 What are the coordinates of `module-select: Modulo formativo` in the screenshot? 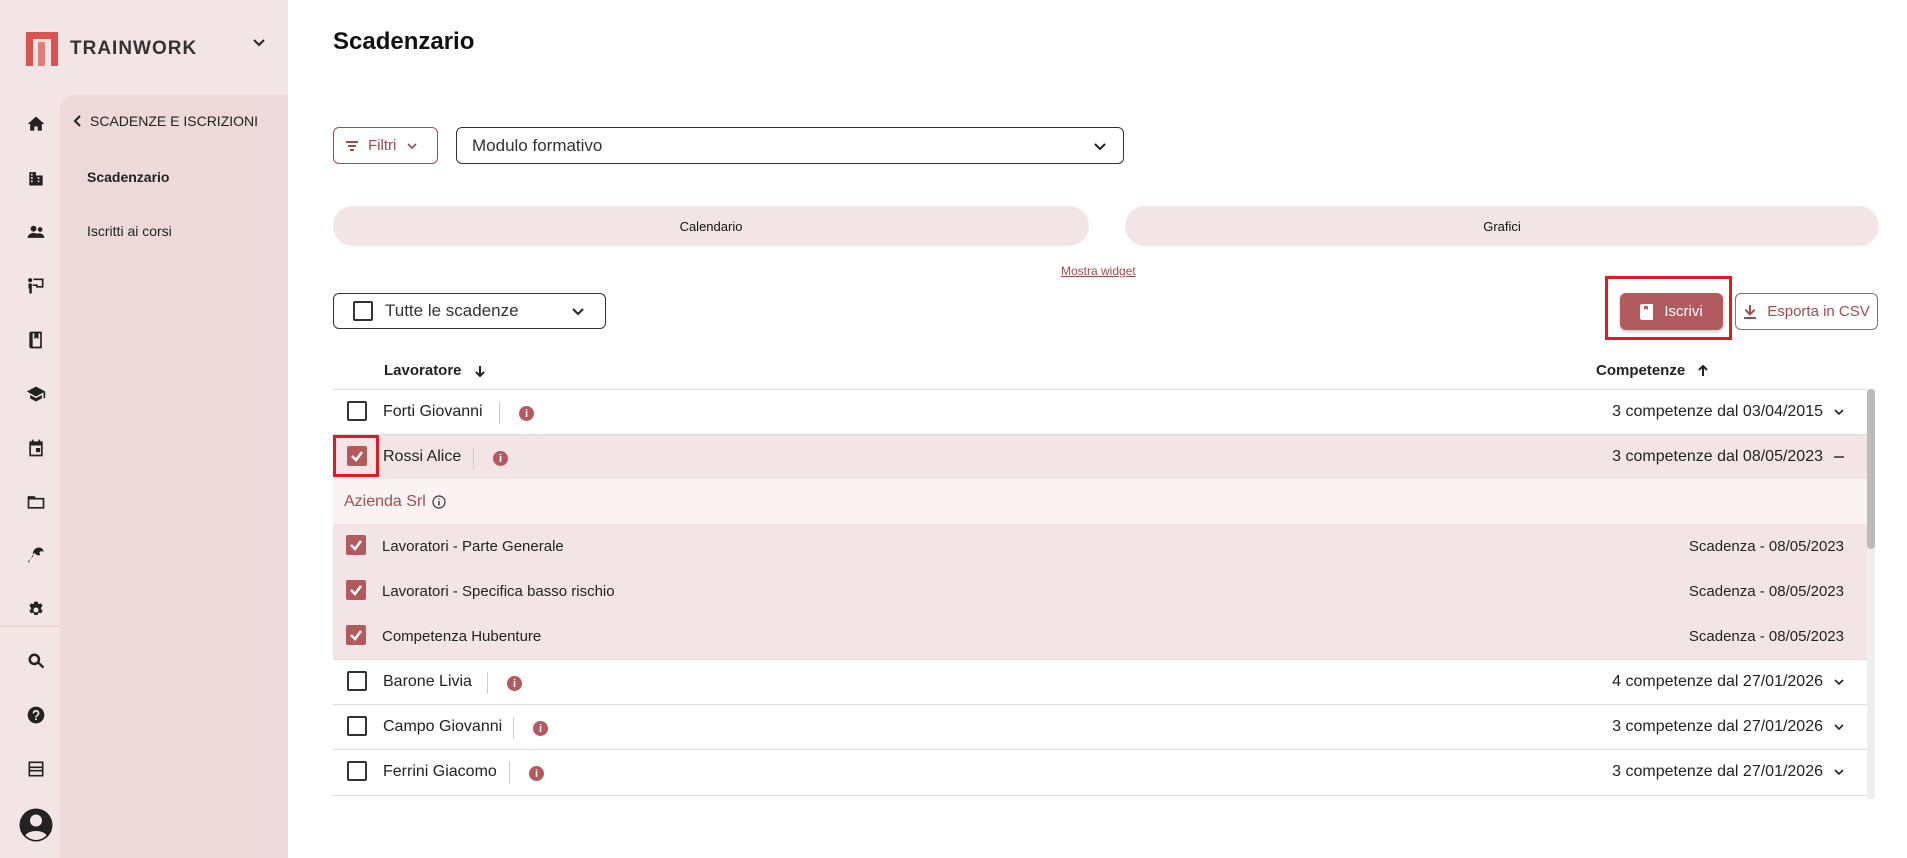 It's located at (790, 145).